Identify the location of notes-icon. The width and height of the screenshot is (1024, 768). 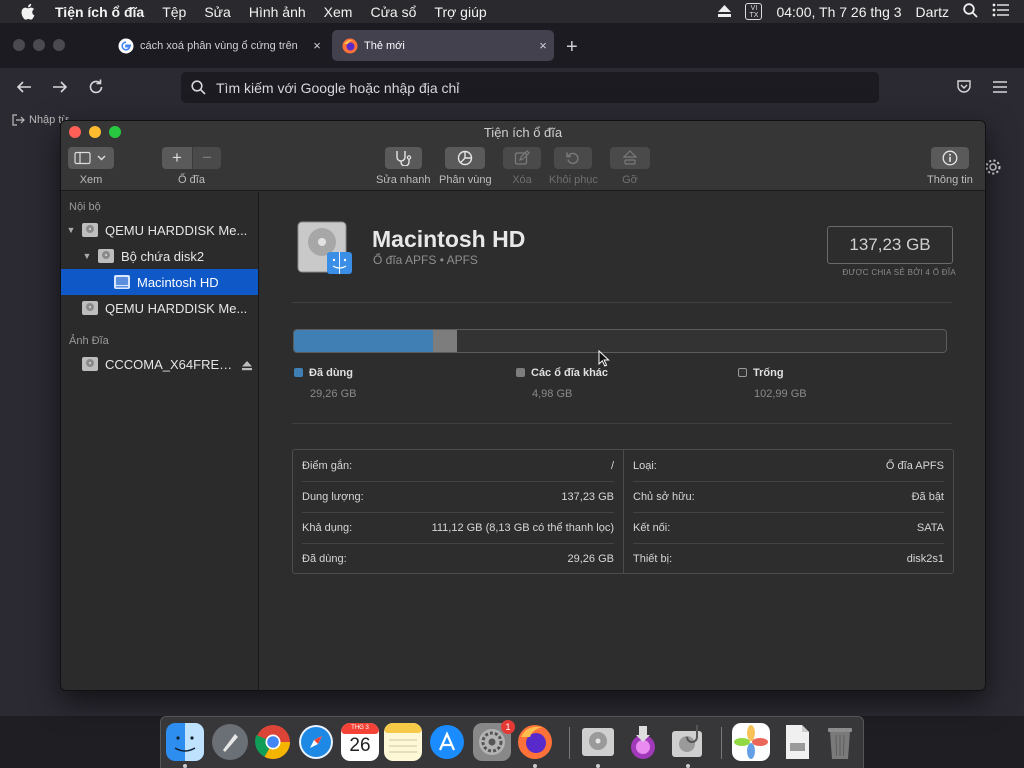
(403, 742).